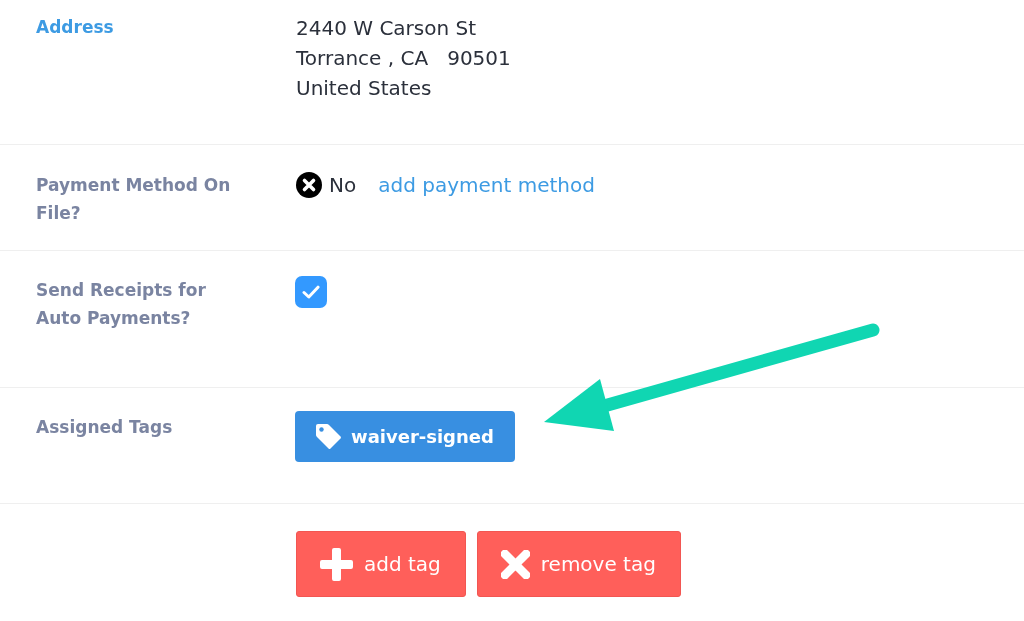 The image size is (1024, 621). I want to click on field-label: Assigned Tags, so click(104, 427).